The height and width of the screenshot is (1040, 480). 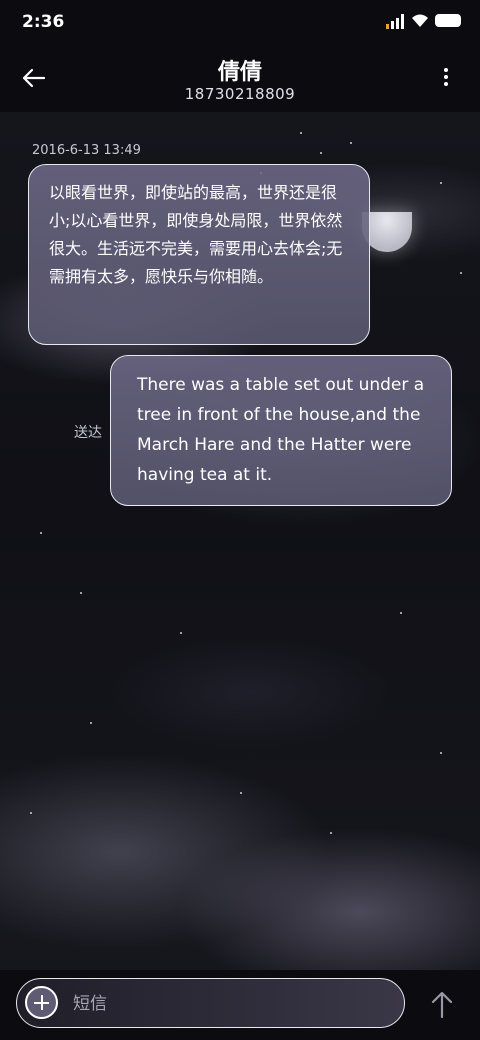 What do you see at coordinates (448, 20) in the screenshot?
I see `battery-icon` at bounding box center [448, 20].